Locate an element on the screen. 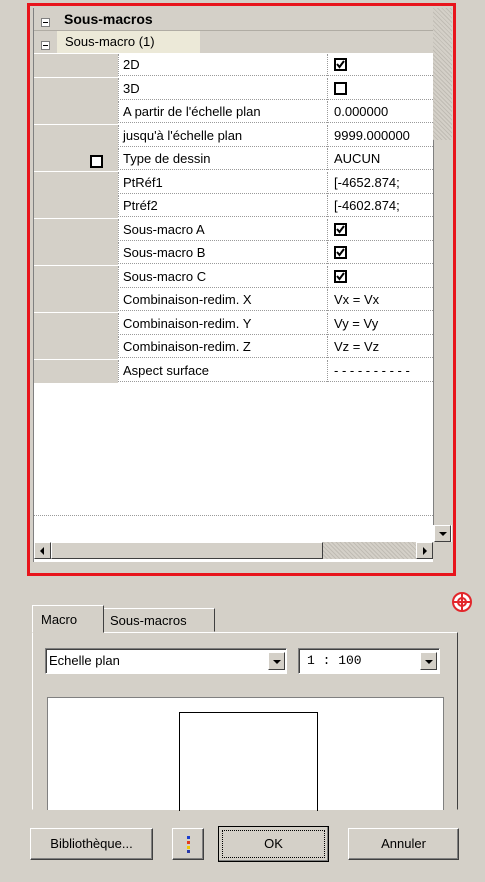  tab-macro: Macro is located at coordinates (68, 619).